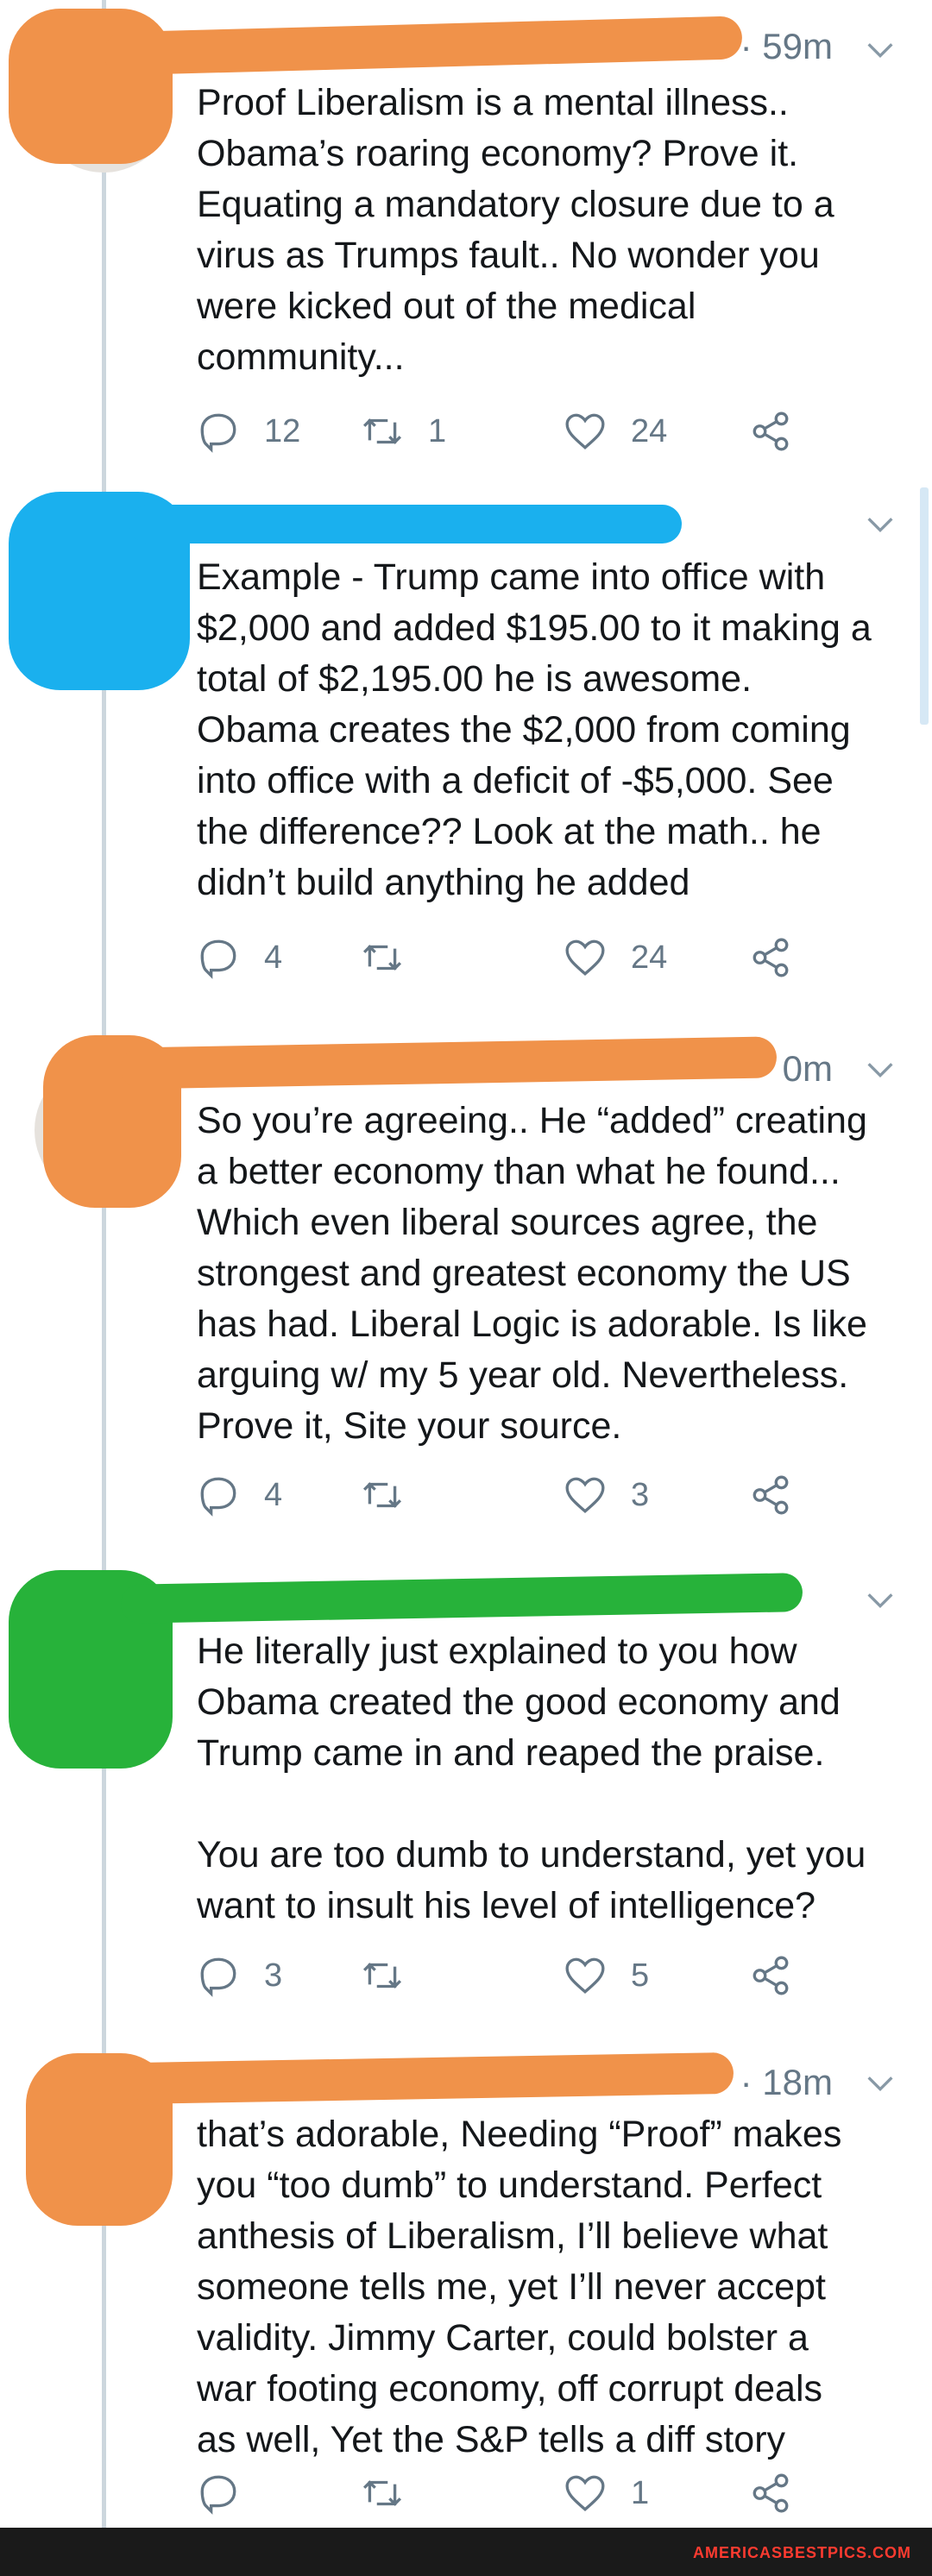 This screenshot has width=932, height=2576. I want to click on like-button: 3, so click(607, 1495).